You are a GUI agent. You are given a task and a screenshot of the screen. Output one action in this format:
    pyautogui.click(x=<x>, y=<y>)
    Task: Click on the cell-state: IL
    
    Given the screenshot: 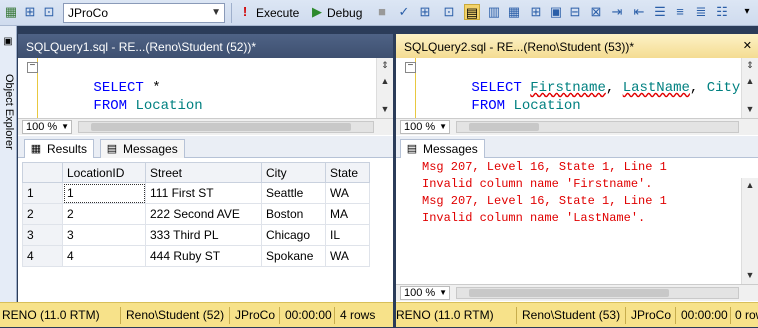 What is the action you would take?
    pyautogui.click(x=347, y=235)
    